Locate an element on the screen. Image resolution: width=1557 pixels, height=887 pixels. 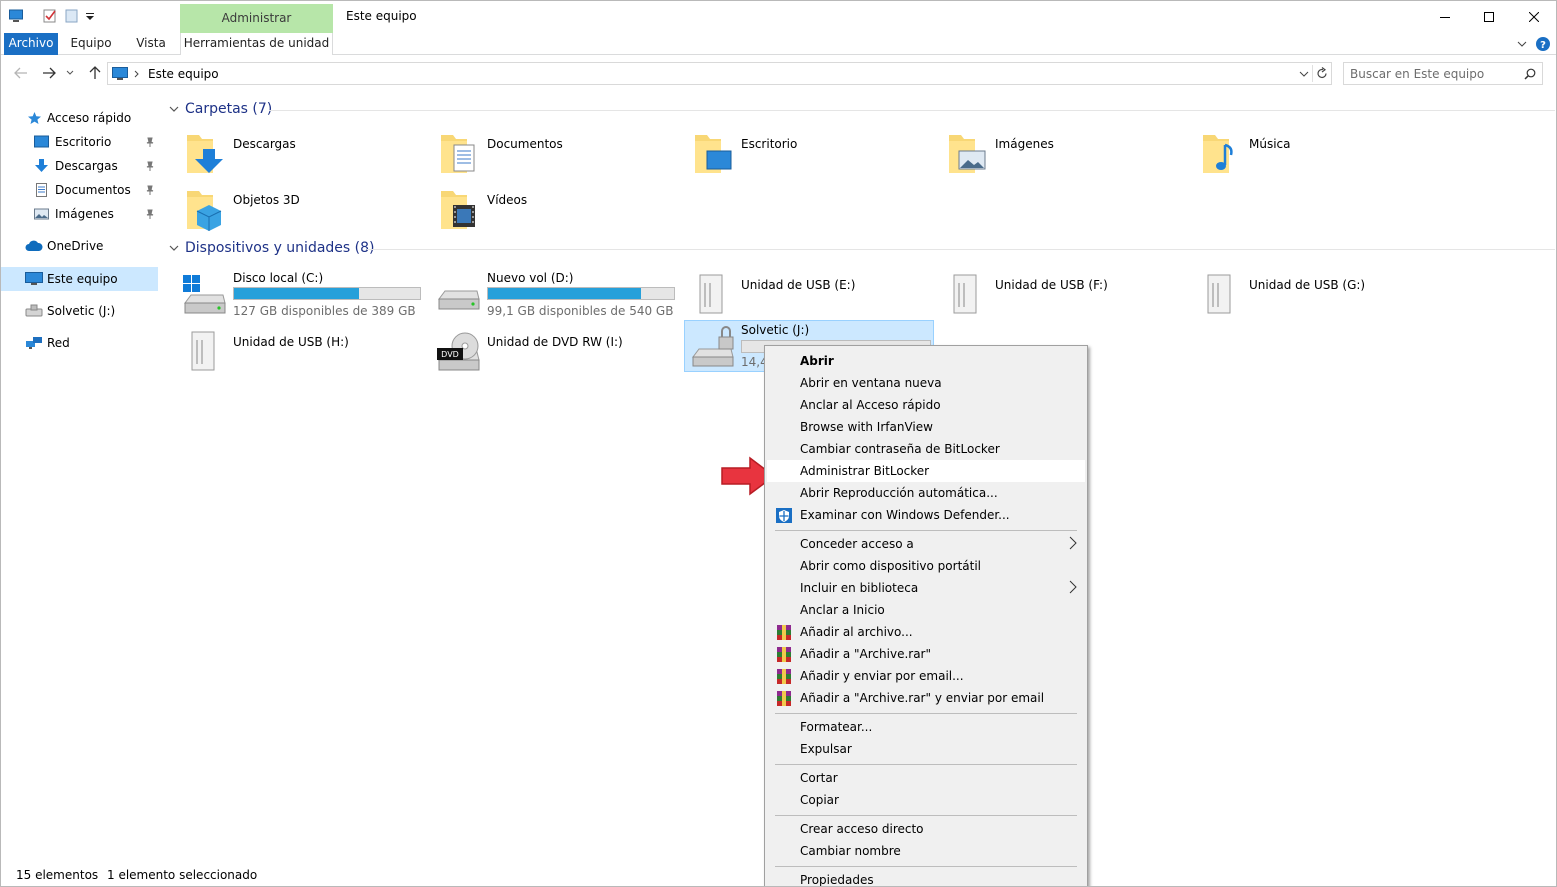
drive-name: Unidad de USB (F:) is located at coordinates (1051, 285).